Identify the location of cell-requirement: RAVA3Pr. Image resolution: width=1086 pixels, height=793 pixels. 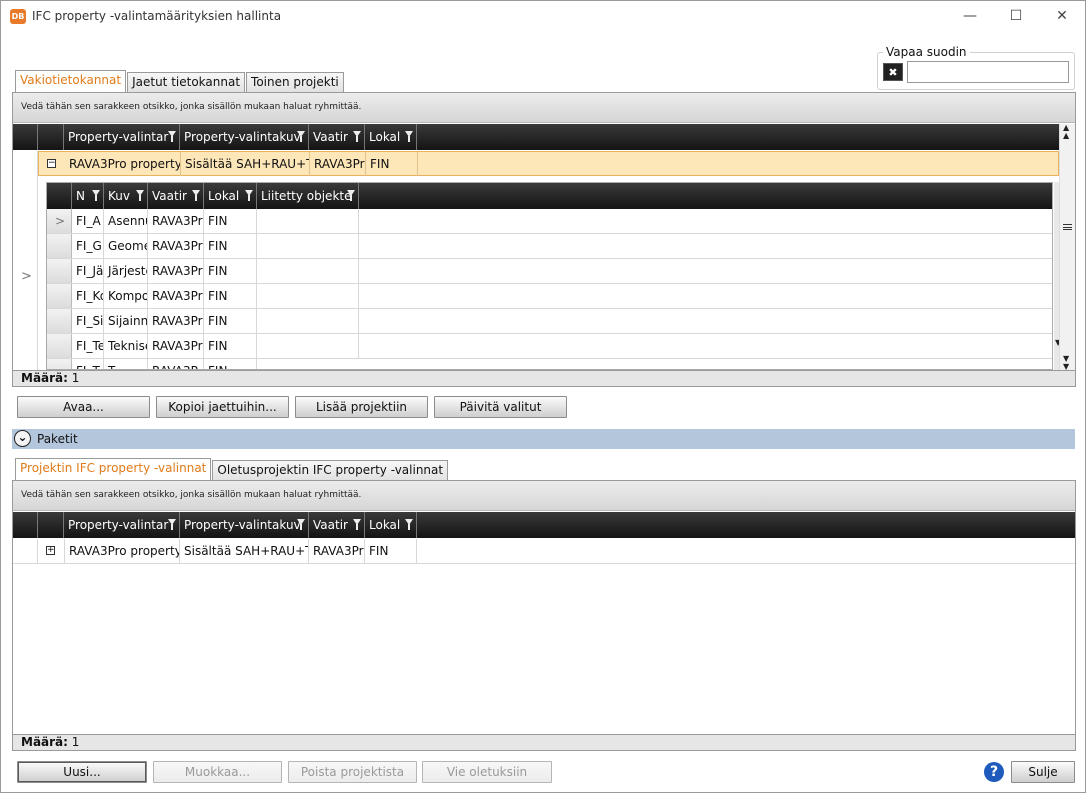
(338, 164).